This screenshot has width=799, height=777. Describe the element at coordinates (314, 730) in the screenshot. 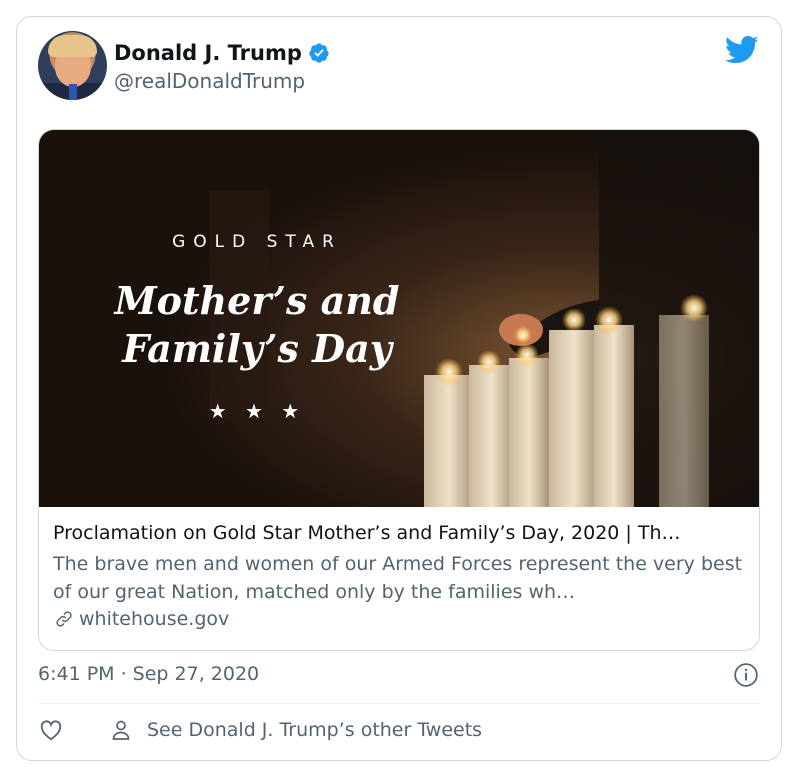

I see `see-other-tweets-link: See Donald J. Trump’s other Tweets` at that location.